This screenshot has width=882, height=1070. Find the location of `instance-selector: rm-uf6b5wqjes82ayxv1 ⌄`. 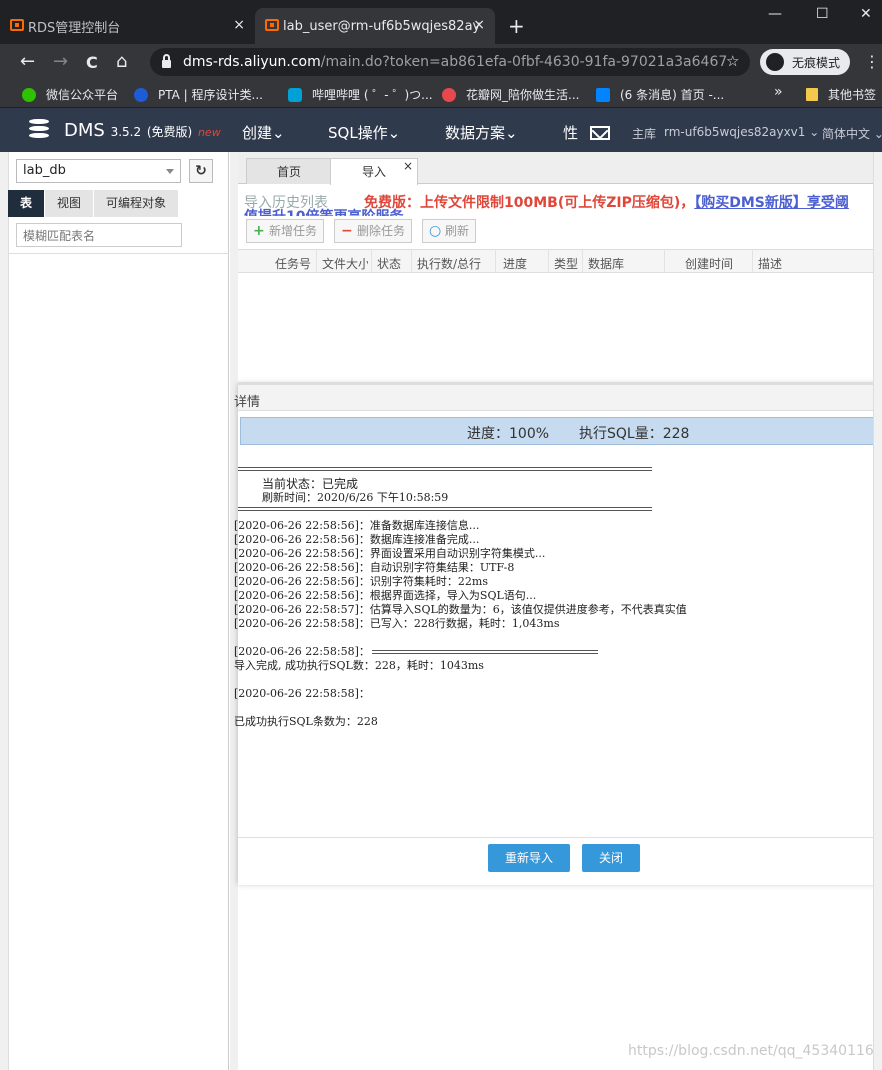

instance-selector: rm-uf6b5wqjes82ayxv1 ⌄ is located at coordinates (741, 132).